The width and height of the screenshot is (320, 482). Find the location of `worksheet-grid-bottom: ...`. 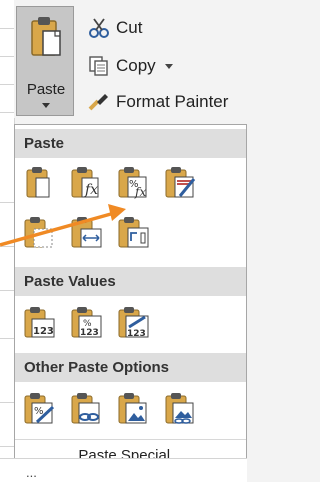

worksheet-grid-bottom: ... is located at coordinates (123, 470).